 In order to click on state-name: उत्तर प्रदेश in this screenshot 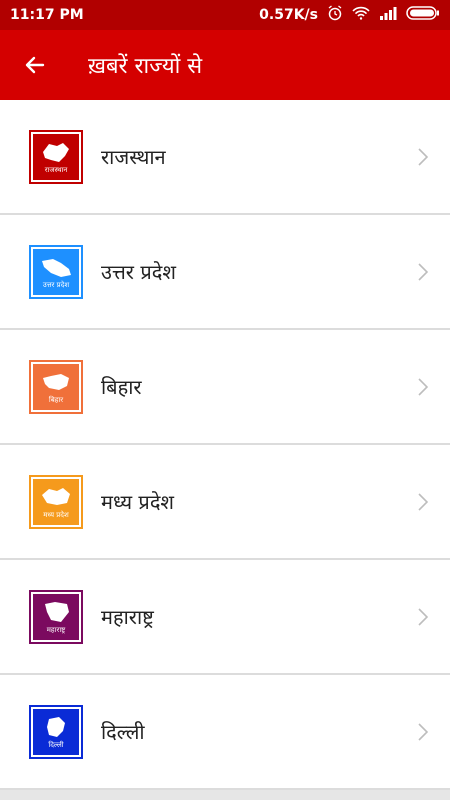, I will do `click(138, 272)`.